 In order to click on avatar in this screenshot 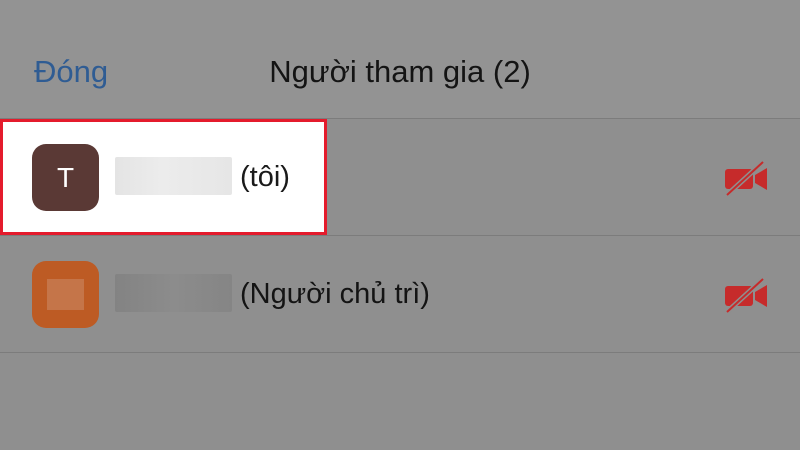, I will do `click(65, 294)`.